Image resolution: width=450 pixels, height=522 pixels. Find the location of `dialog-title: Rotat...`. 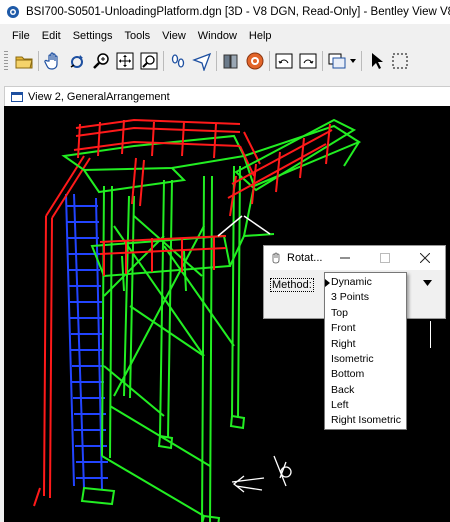

dialog-title: Rotat... is located at coordinates (305, 258).